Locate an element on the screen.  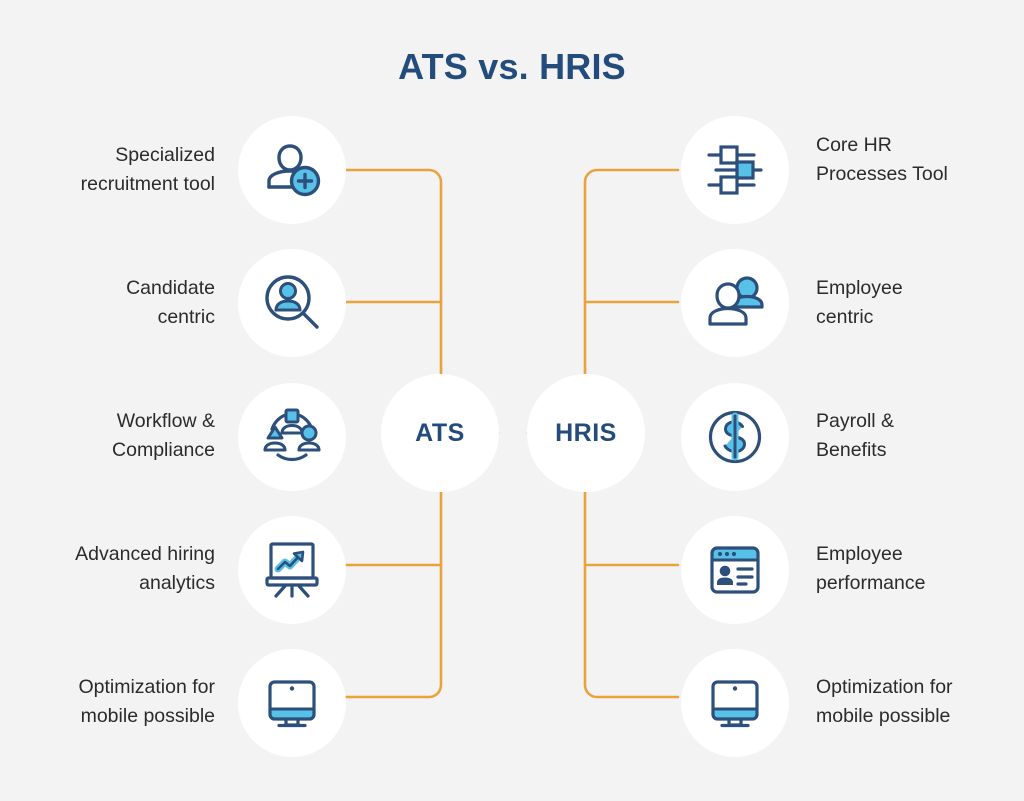
label-optimization-mobile-left: Optimization for mobile possible is located at coordinates (146, 701).